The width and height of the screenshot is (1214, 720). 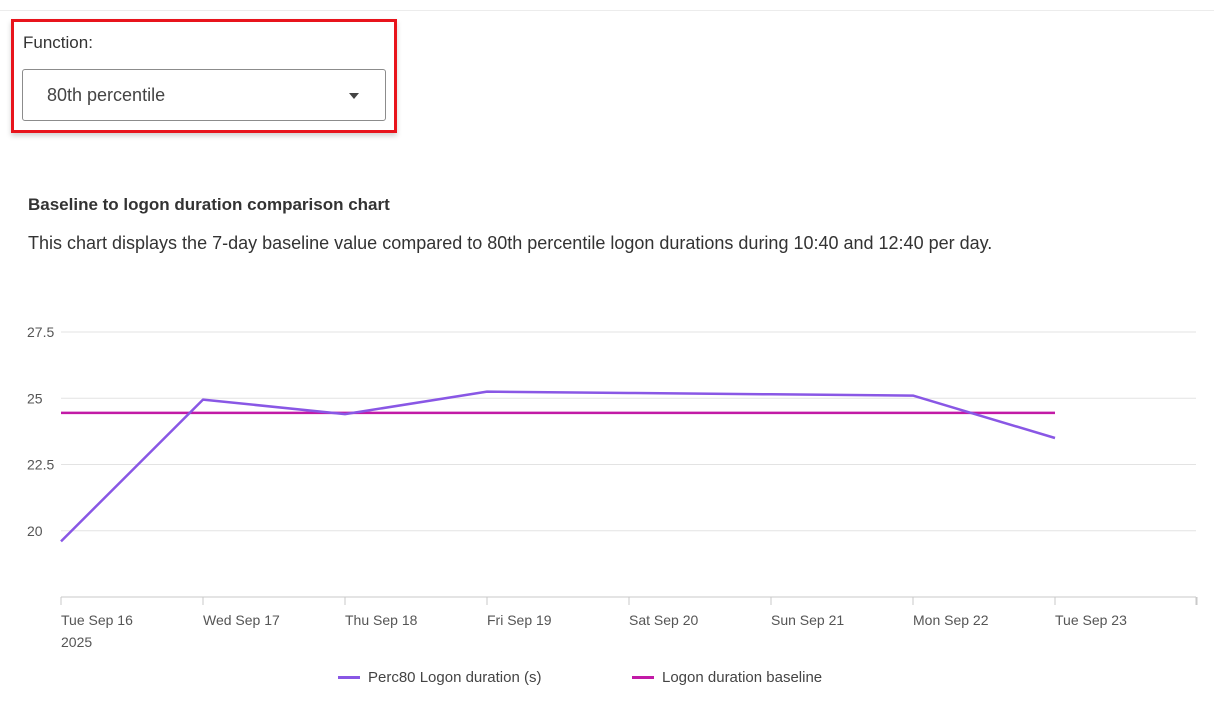 What do you see at coordinates (951, 620) in the screenshot?
I see `x-tick-label: Mon Sep 22` at bounding box center [951, 620].